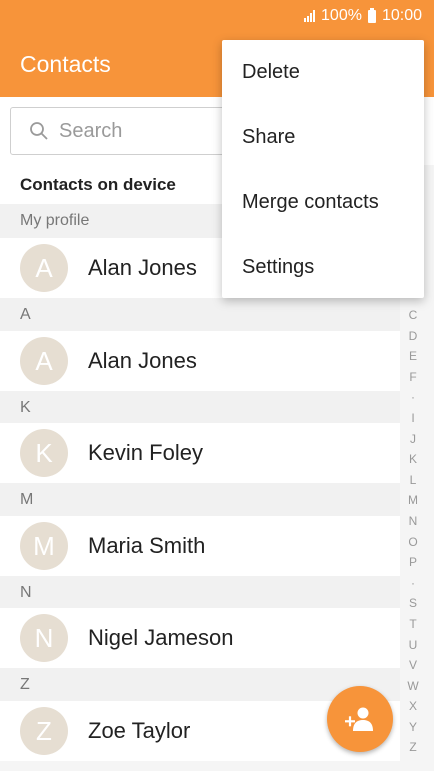 This screenshot has height=771, width=434. Describe the element at coordinates (145, 452) in the screenshot. I see `contact-name: Kevin Foley` at that location.